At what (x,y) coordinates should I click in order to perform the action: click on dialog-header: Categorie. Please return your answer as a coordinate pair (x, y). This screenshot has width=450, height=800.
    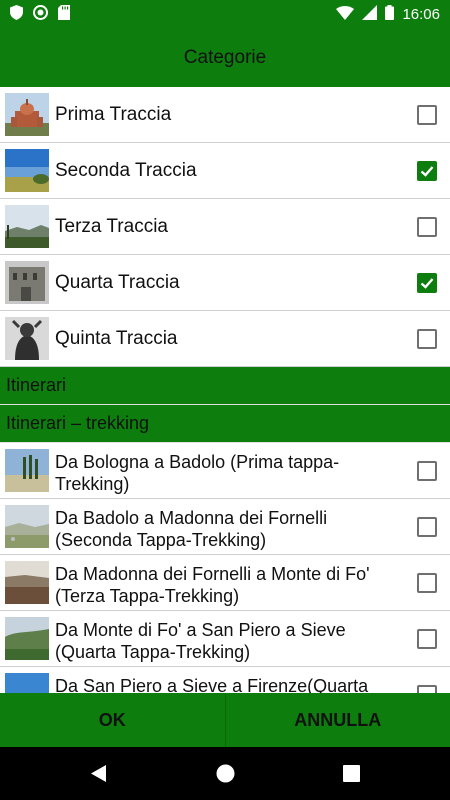
    Looking at the image, I should click on (225, 57).